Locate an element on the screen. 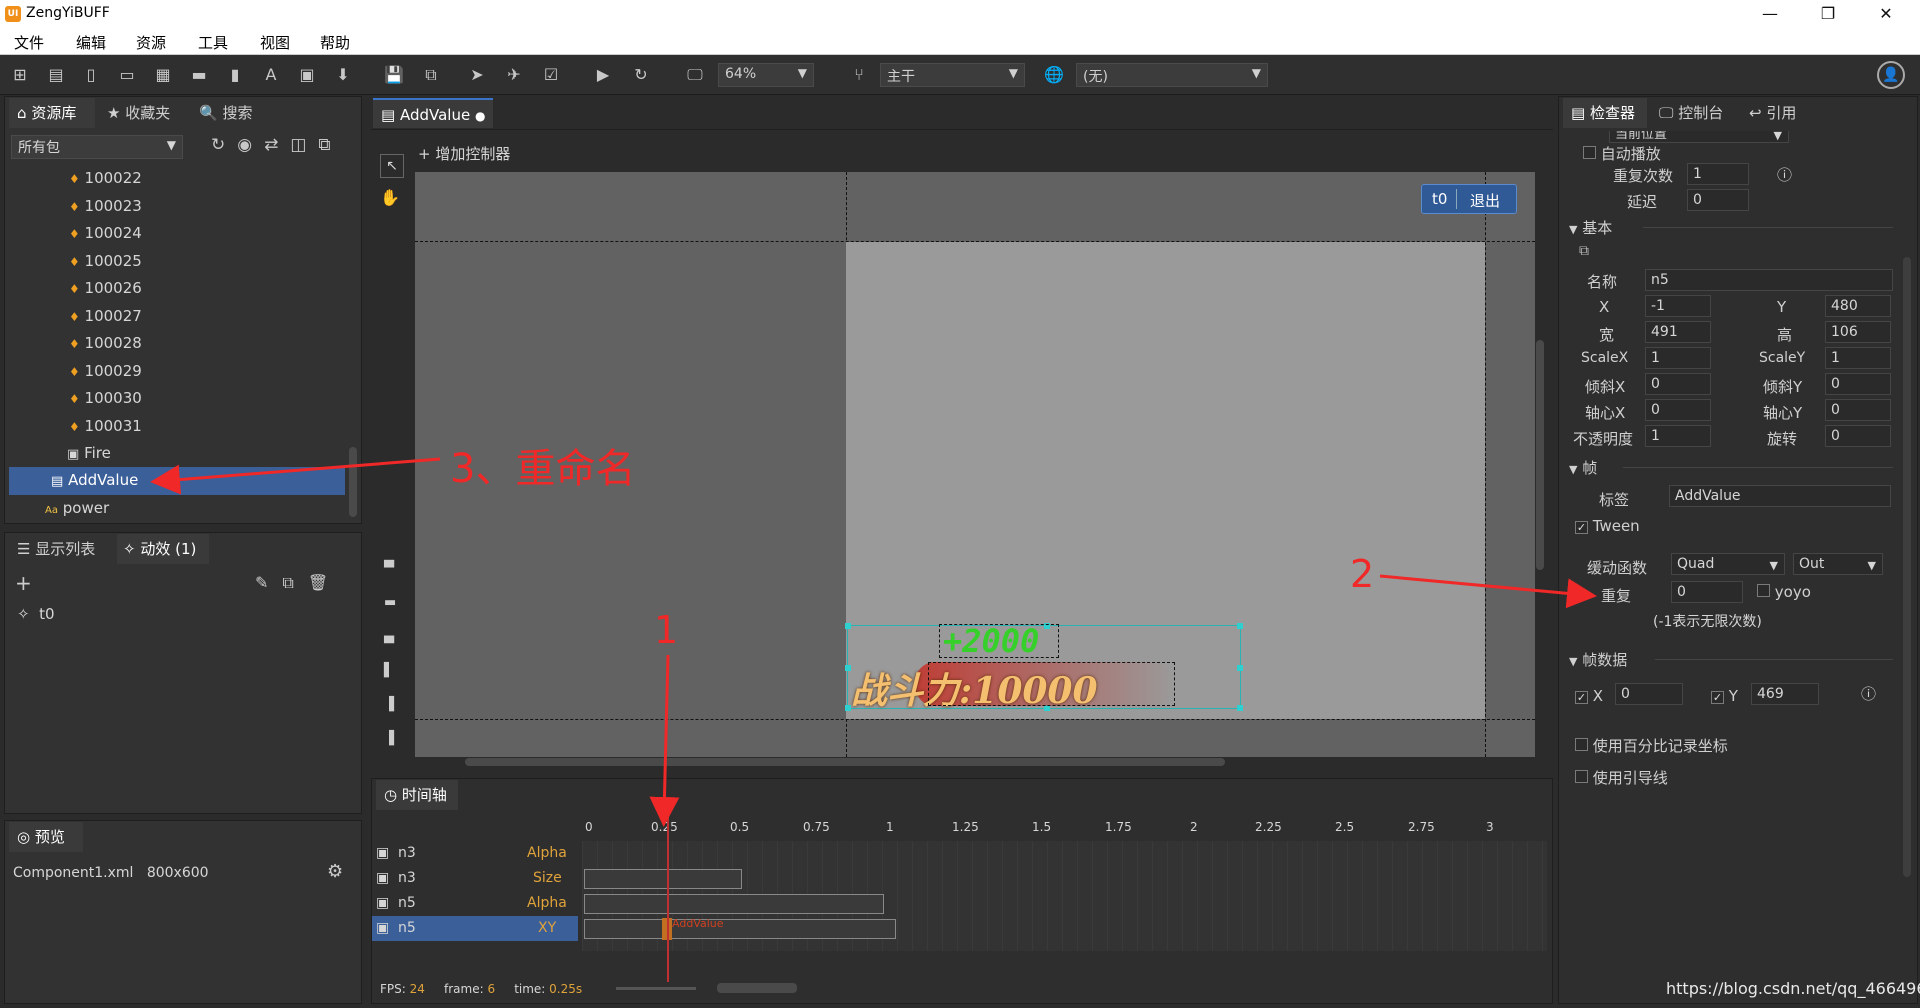 Image resolution: width=1920 pixels, height=1008 pixels. annotation-2: 2 is located at coordinates (1362, 574).